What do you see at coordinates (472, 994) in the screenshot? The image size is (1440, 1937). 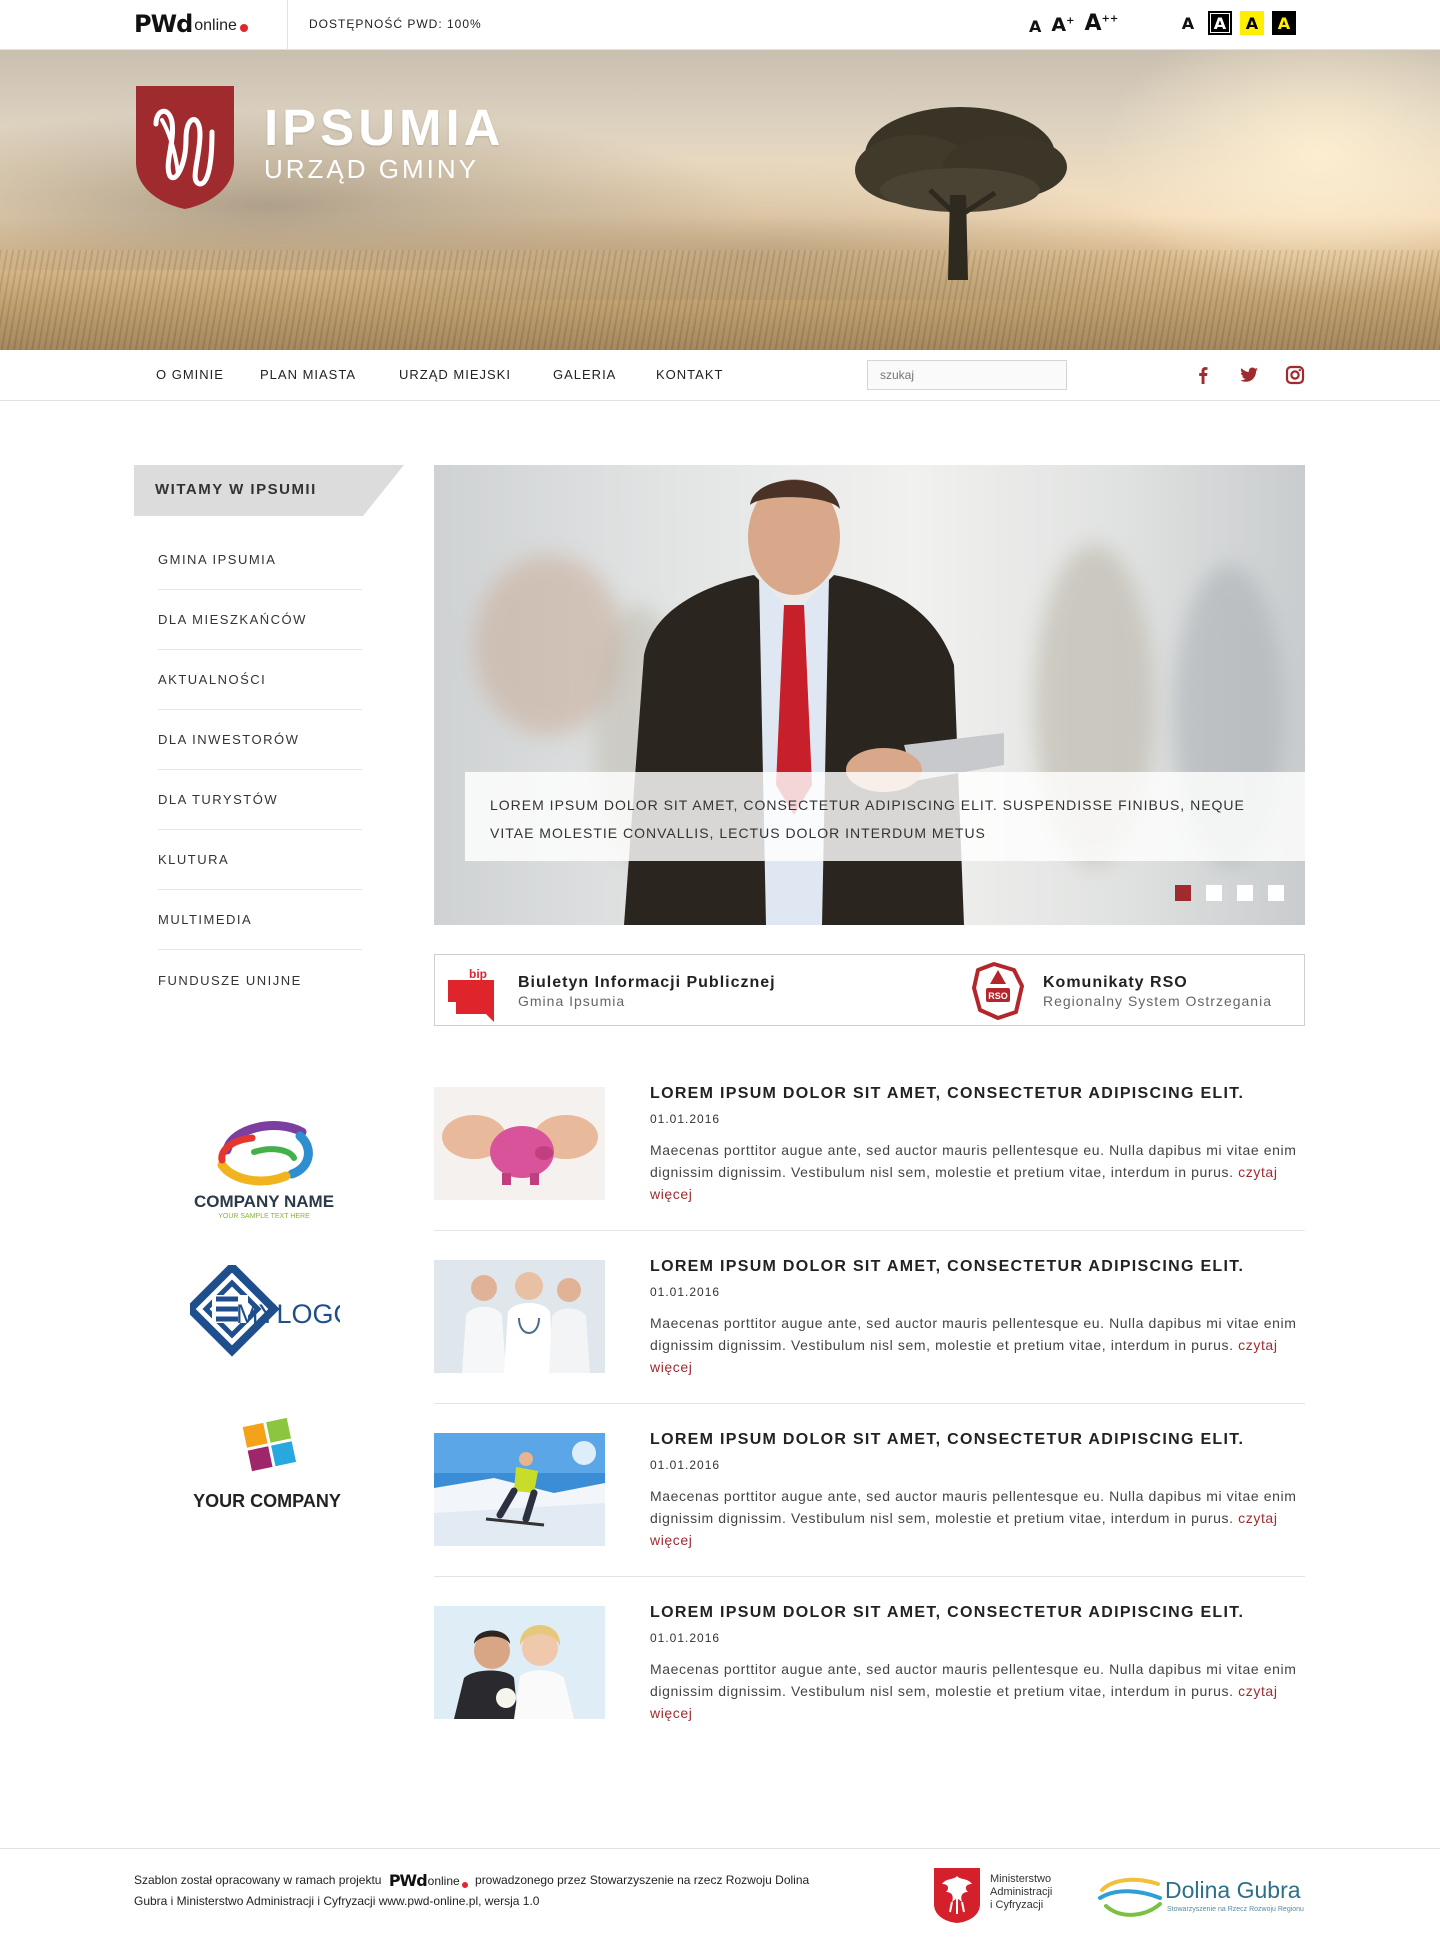 I see `bip-icon: bip` at bounding box center [472, 994].